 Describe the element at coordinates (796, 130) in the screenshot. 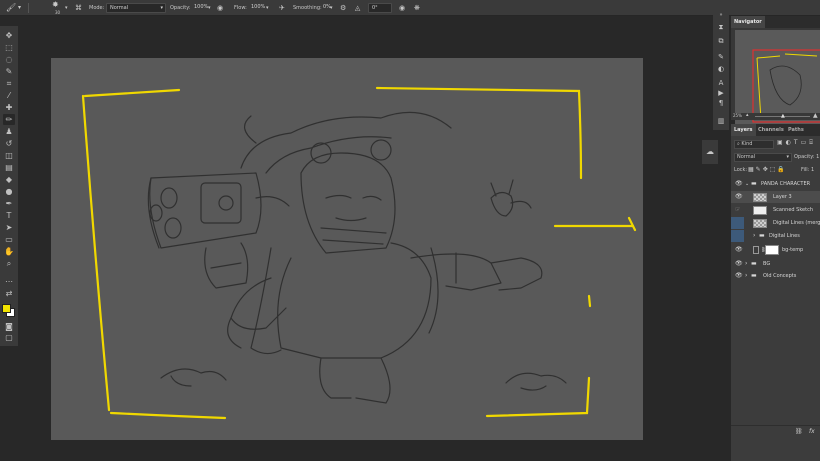

I see `tab-paths: Paths` at that location.